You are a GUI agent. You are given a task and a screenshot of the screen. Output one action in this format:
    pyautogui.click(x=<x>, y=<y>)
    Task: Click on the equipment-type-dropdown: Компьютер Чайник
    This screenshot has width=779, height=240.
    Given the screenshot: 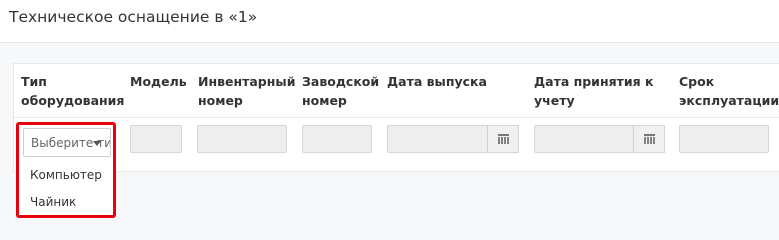 What is the action you would take?
    pyautogui.click(x=66, y=187)
    